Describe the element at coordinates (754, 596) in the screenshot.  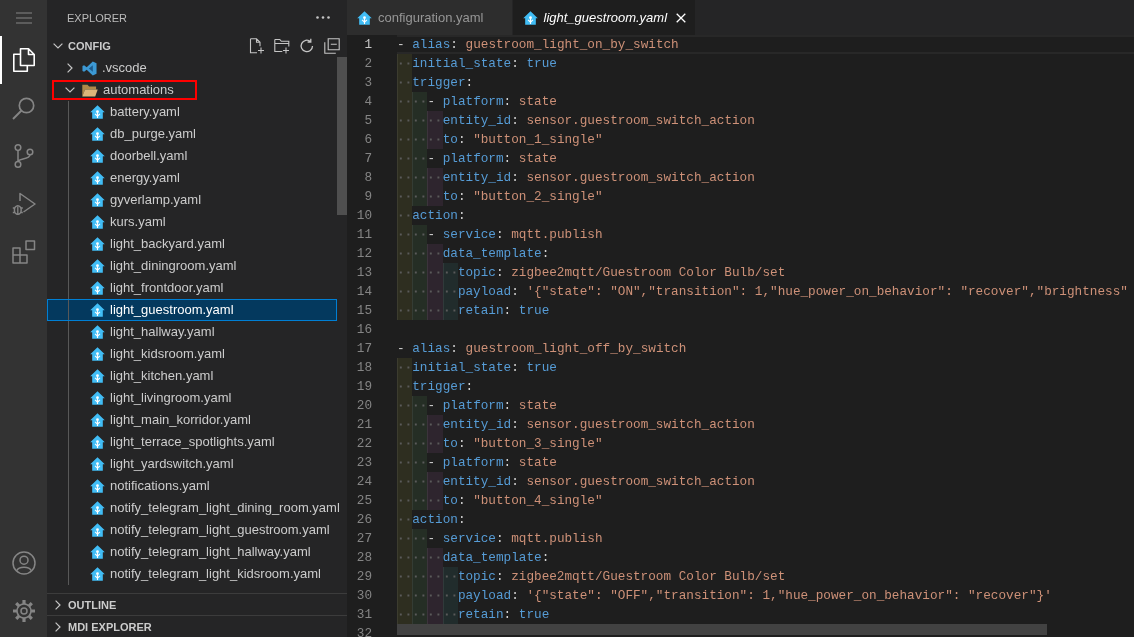
I see `code-line: payload: '{"state": "OFF","transition": 1,"hue_power_on_behavior": "recover"}'` at that location.